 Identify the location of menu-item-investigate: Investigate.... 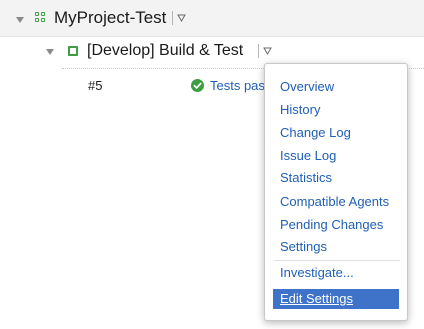
(317, 273).